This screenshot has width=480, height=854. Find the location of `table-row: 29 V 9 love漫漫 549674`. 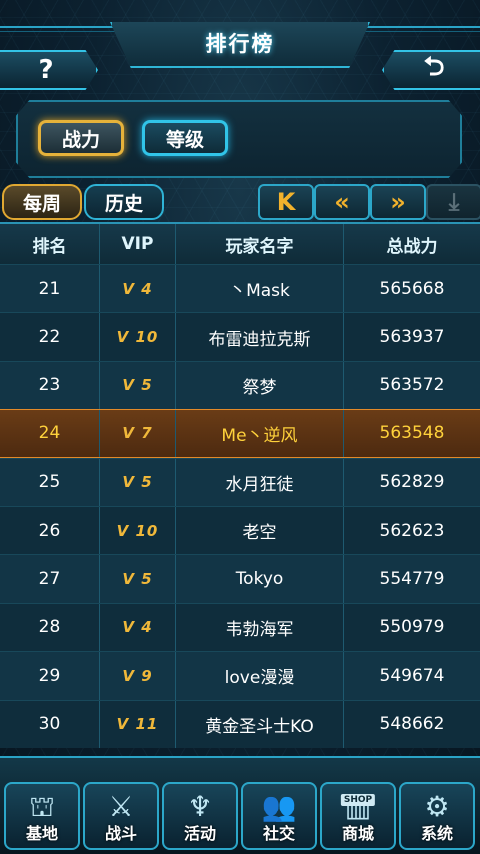

table-row: 29 V 9 love漫漫 549674 is located at coordinates (240, 675).